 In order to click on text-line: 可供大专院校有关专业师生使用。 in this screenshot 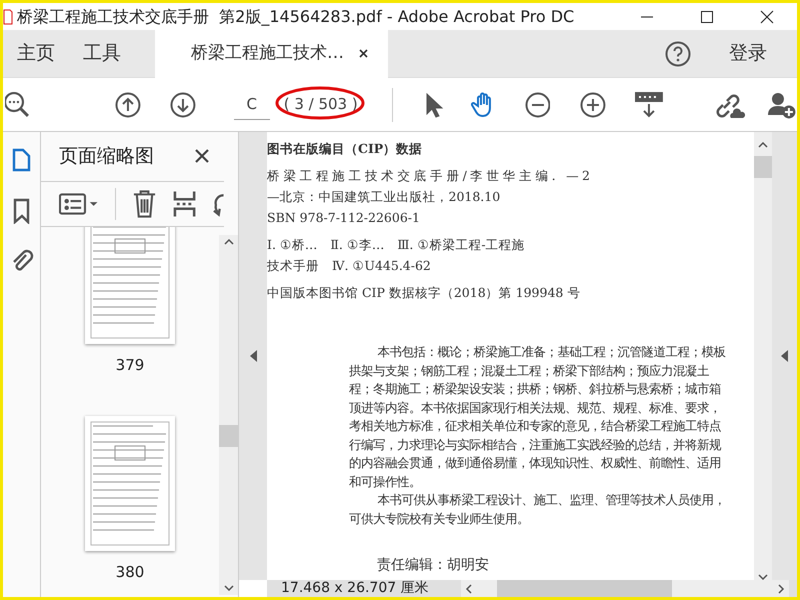, I will do `click(439, 519)`.